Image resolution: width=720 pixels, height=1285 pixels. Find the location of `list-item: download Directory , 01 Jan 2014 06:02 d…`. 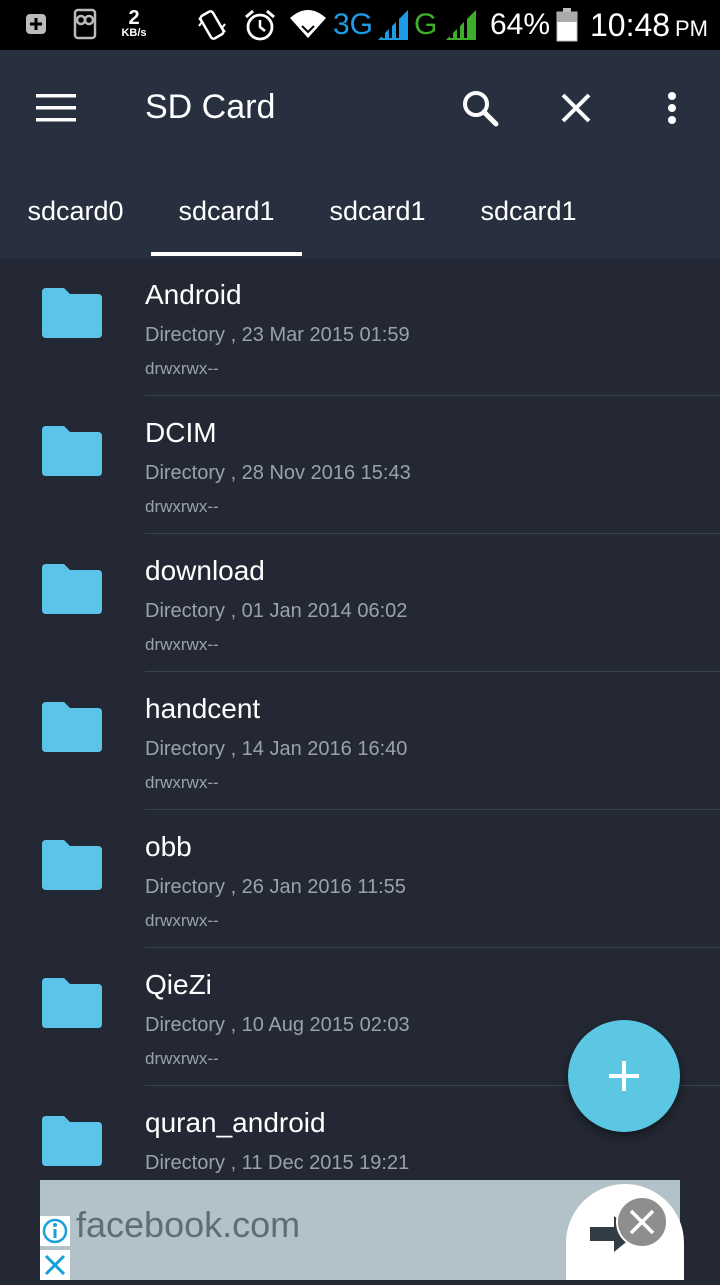

list-item: download Directory , 01 Jan 2014 06:02 d… is located at coordinates (360, 603).